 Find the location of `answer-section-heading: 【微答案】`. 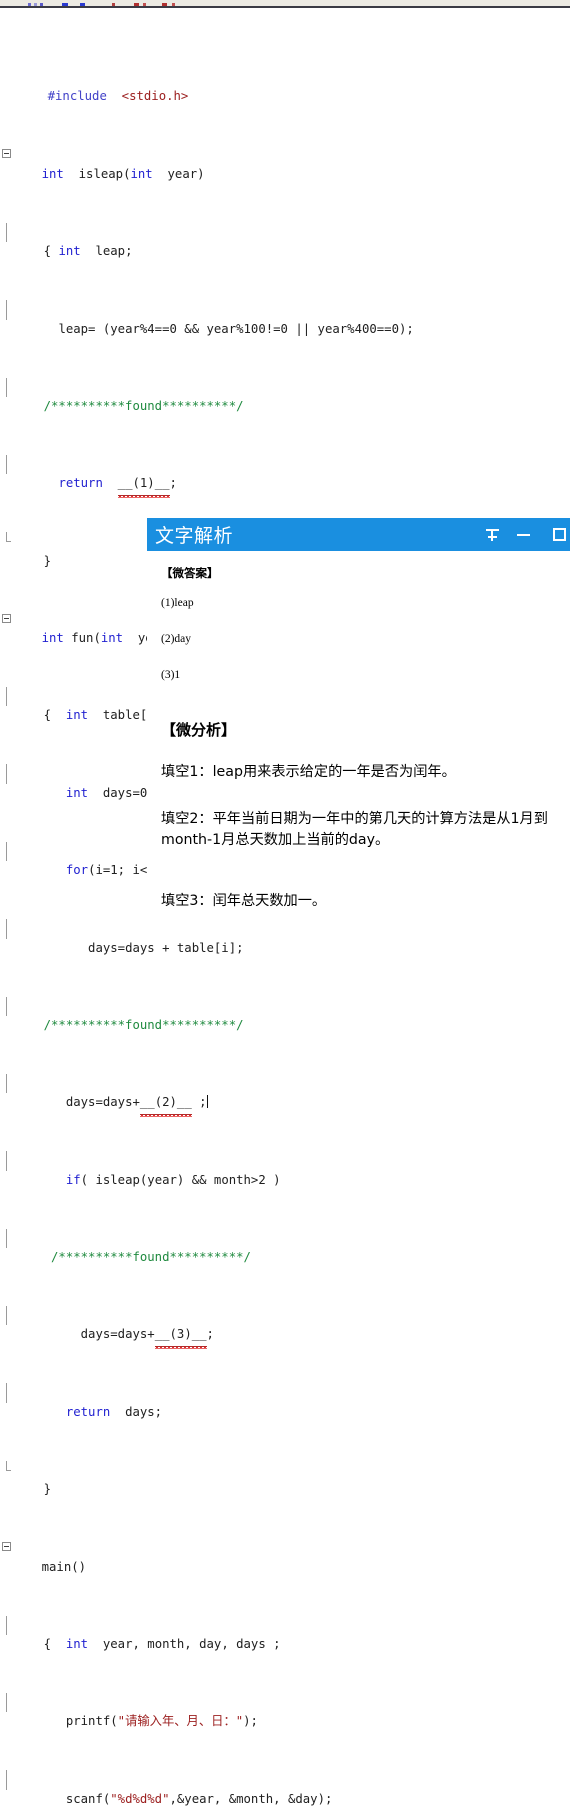

answer-section-heading: 【微答案】 is located at coordinates (190, 573).